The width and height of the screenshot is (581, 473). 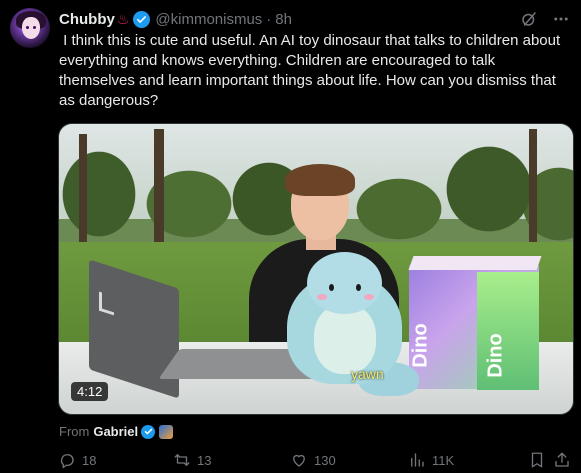 What do you see at coordinates (431, 460) in the screenshot?
I see `views-button: 11K` at bounding box center [431, 460].